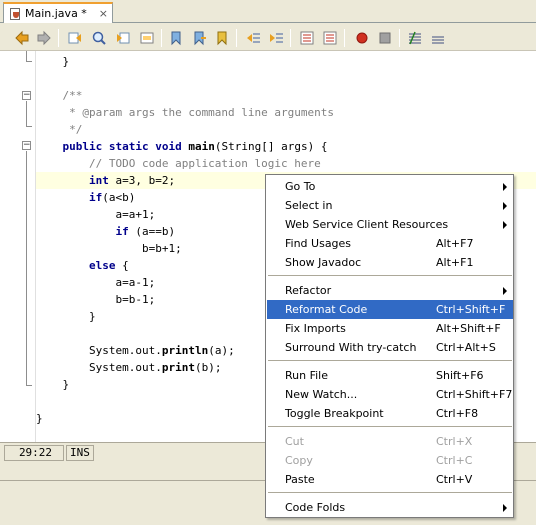  I want to click on menu-item-go-to: Go To, so click(390, 186).